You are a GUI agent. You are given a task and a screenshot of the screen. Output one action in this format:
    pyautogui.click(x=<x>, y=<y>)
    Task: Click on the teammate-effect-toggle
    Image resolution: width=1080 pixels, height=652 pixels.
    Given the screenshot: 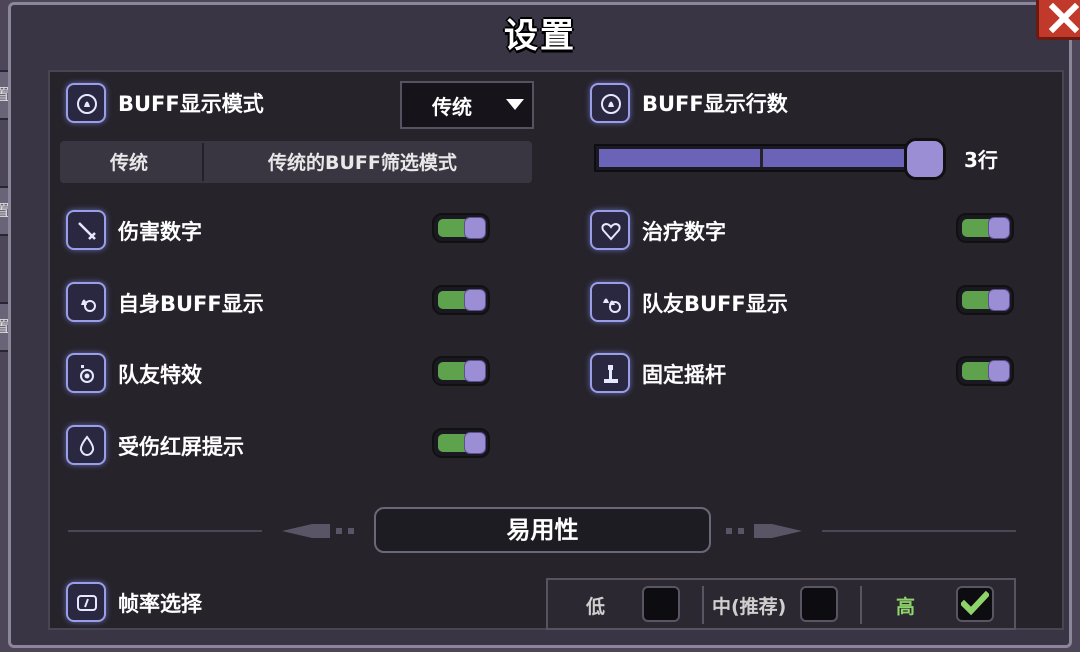 What is the action you would take?
    pyautogui.click(x=461, y=371)
    